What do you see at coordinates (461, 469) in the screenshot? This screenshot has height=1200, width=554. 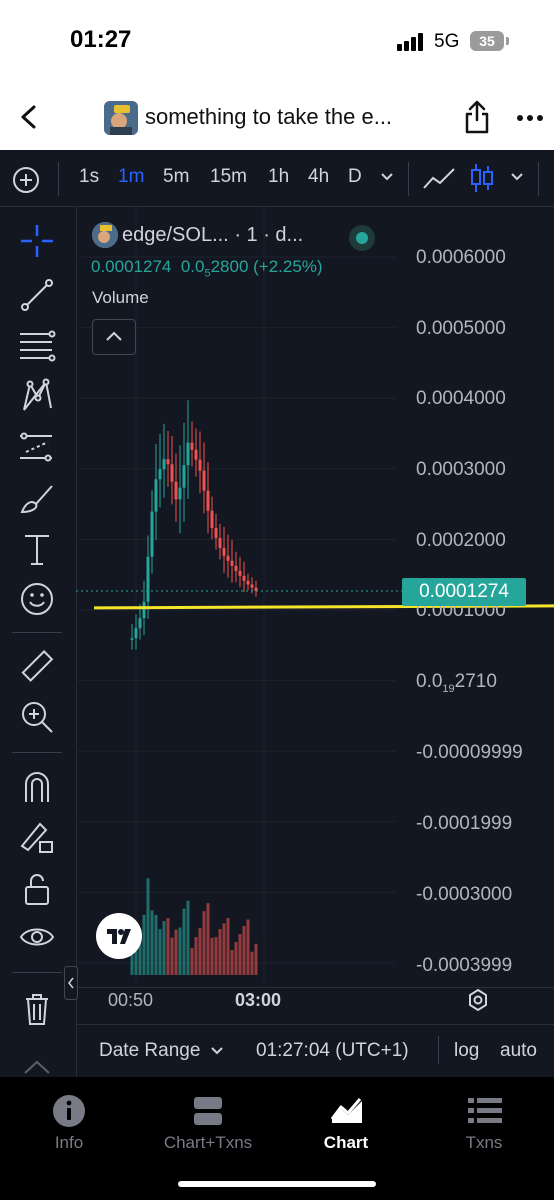 I see `price-tick: 0.0003000` at bounding box center [461, 469].